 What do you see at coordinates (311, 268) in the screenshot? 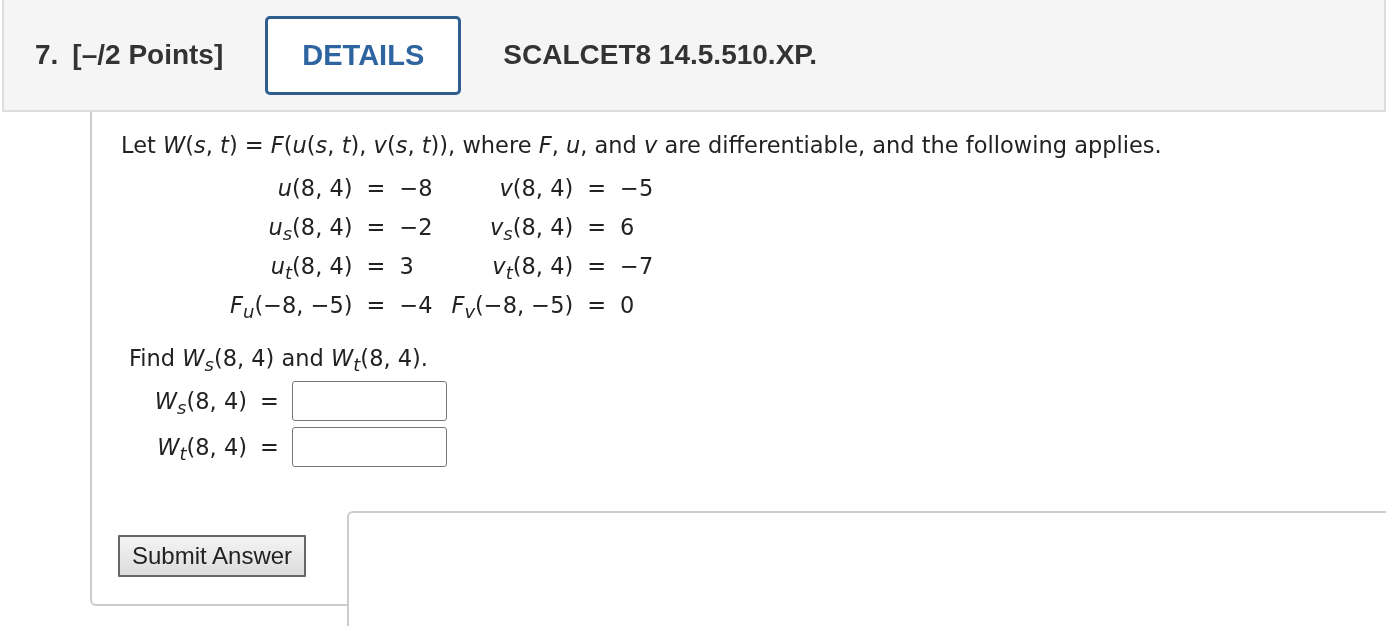
I see `equation-lhs: u$_{t}$(8, 4)` at bounding box center [311, 268].